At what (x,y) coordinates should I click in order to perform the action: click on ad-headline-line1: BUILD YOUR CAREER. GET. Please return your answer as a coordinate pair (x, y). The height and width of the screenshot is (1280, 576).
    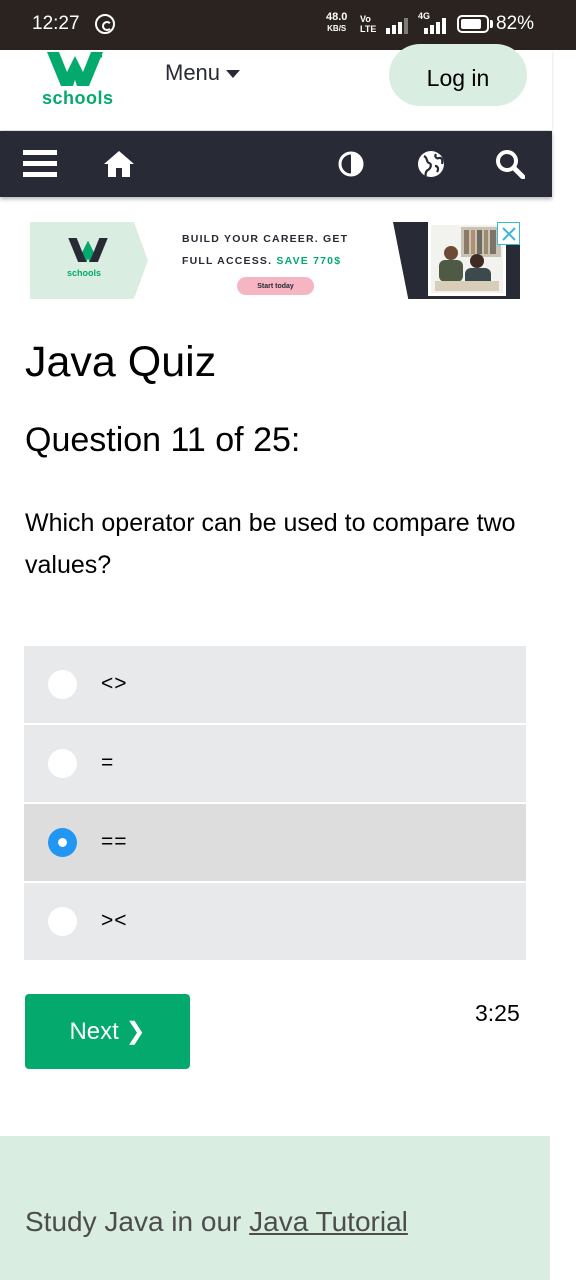
    Looking at the image, I should click on (265, 239).